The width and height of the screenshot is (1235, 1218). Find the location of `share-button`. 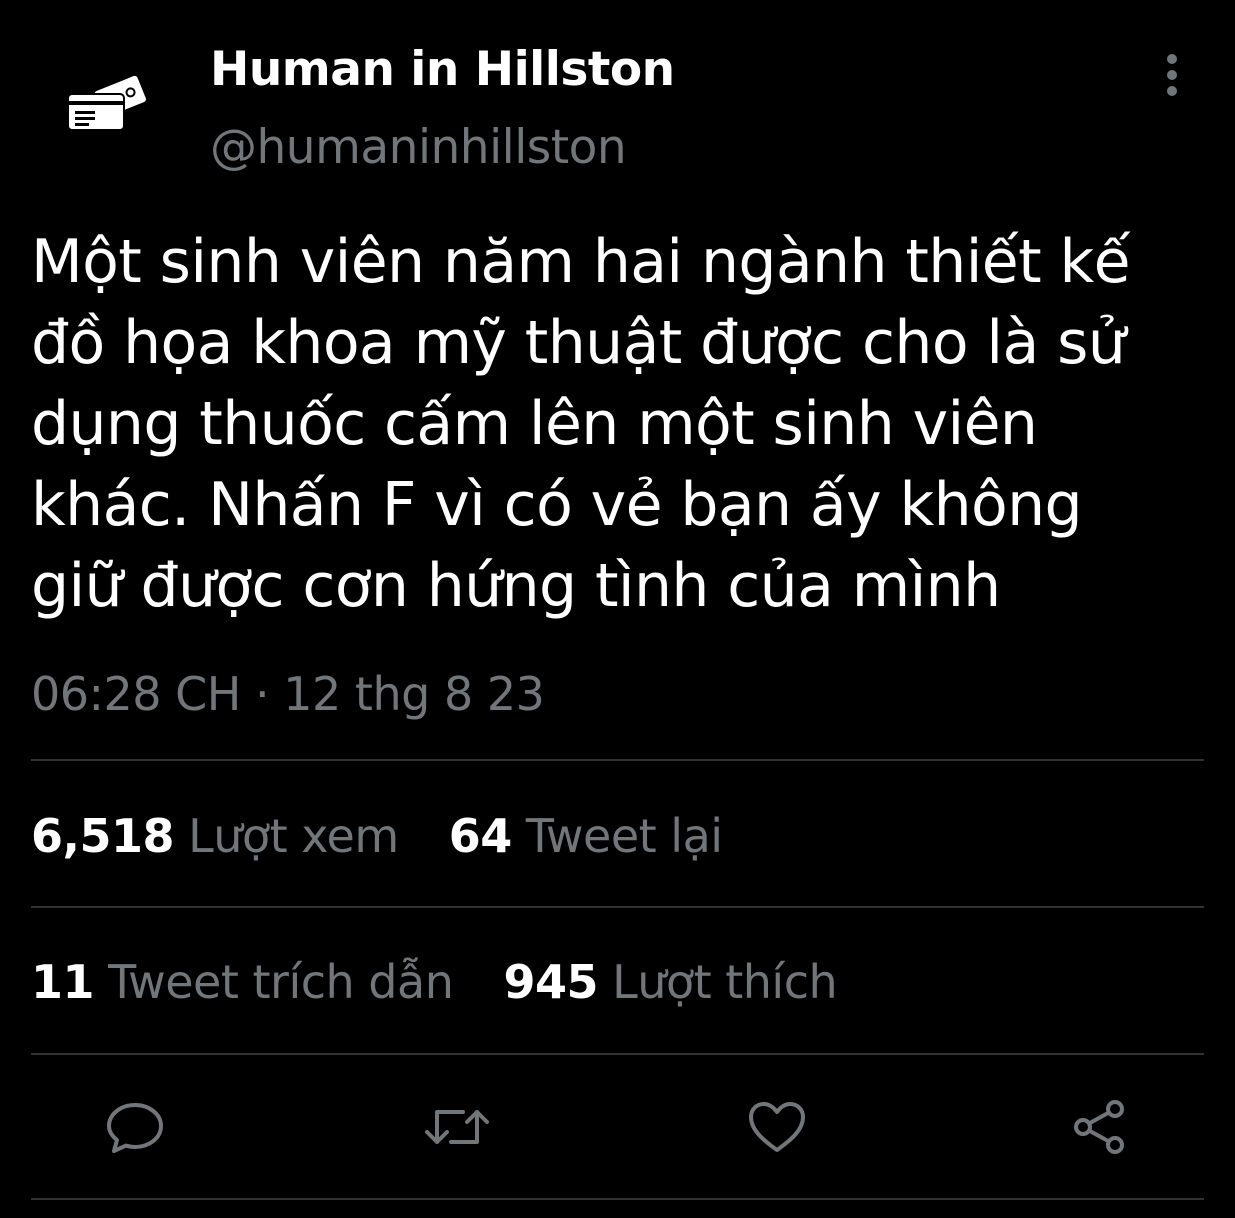

share-button is located at coordinates (1099, 1127).